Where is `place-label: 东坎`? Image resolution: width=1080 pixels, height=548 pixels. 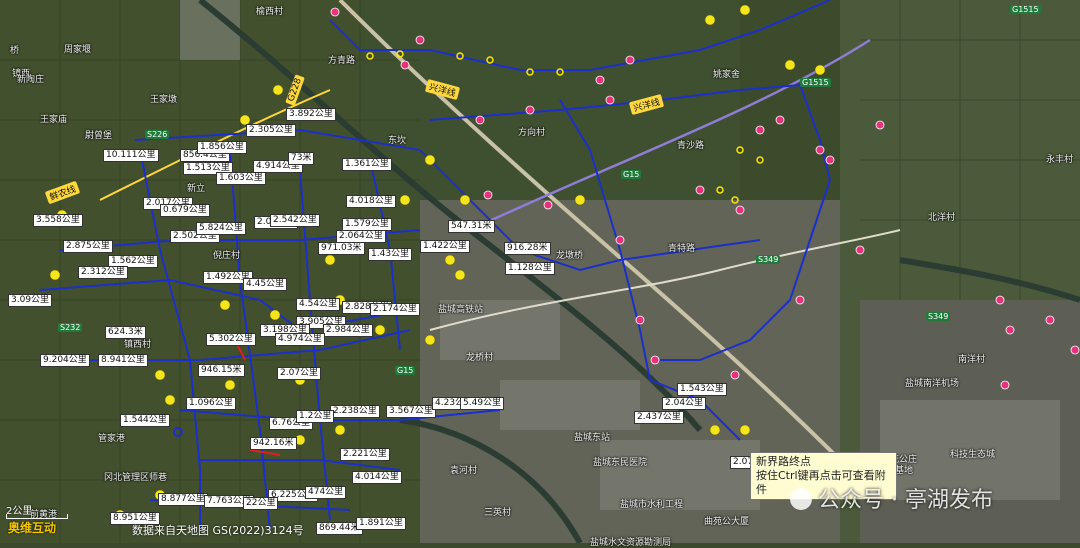
place-label: 东坎 is located at coordinates (397, 141).